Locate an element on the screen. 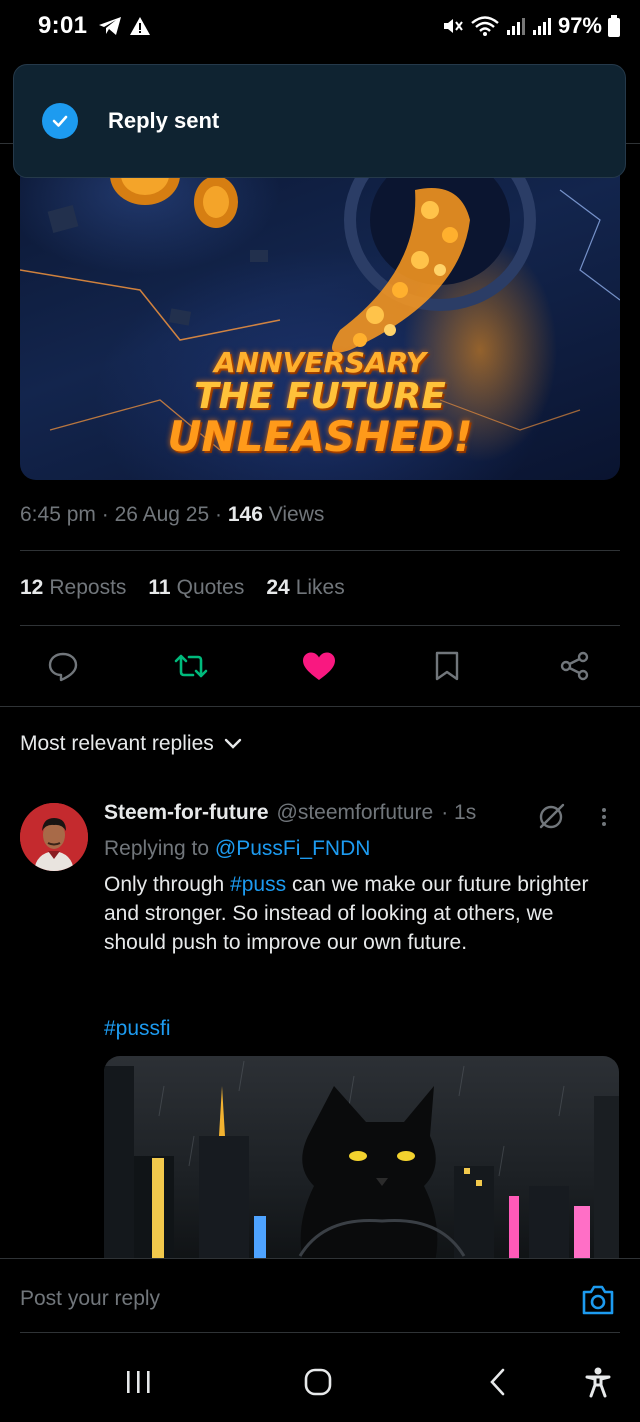 This screenshot has height=1422, width=640. hashtag-link: #puss is located at coordinates (258, 884).